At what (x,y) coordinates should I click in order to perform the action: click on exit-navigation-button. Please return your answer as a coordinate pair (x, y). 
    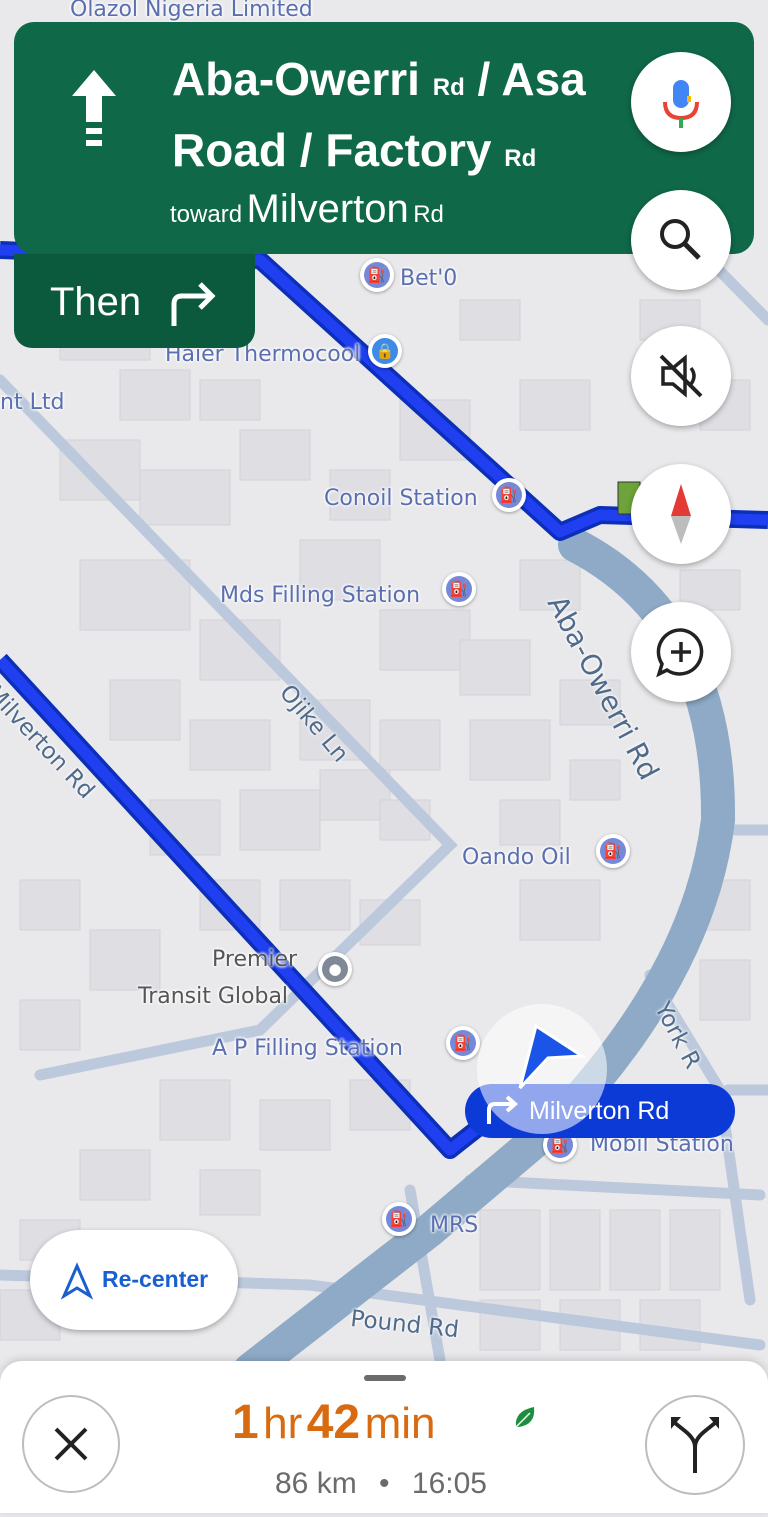
    Looking at the image, I should click on (71, 1444).